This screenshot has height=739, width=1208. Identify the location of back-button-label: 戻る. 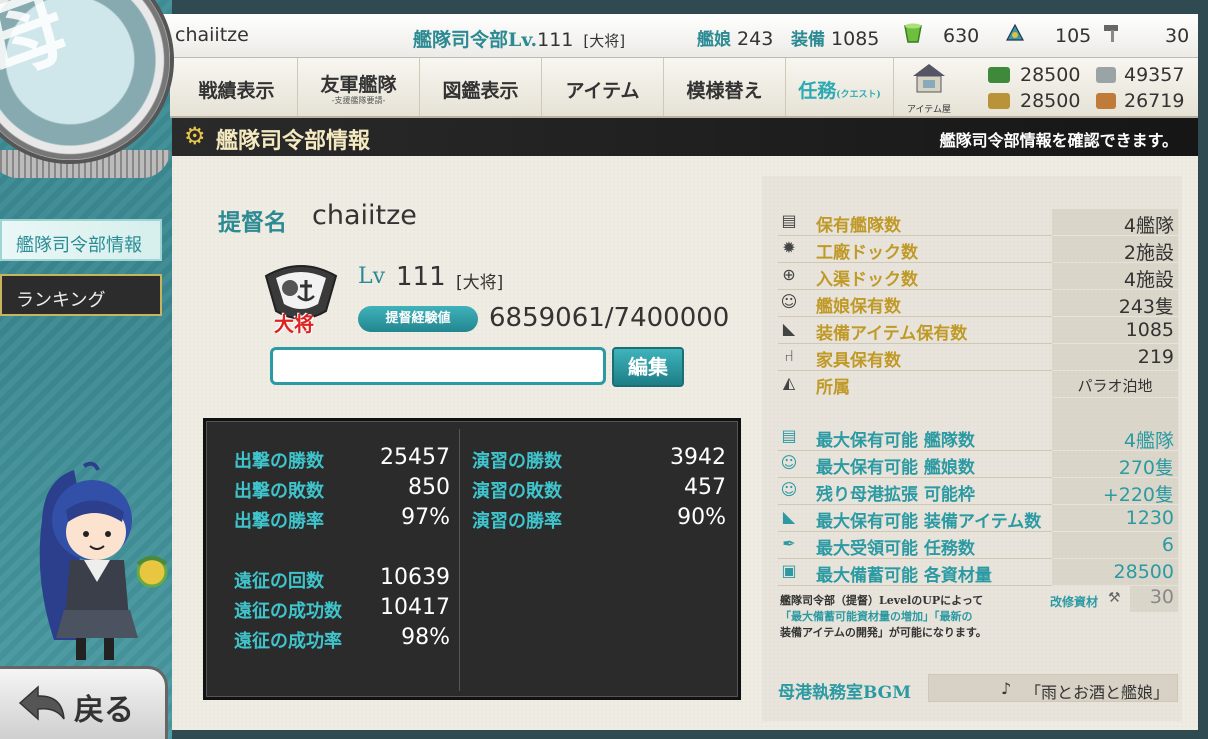
(104, 710).